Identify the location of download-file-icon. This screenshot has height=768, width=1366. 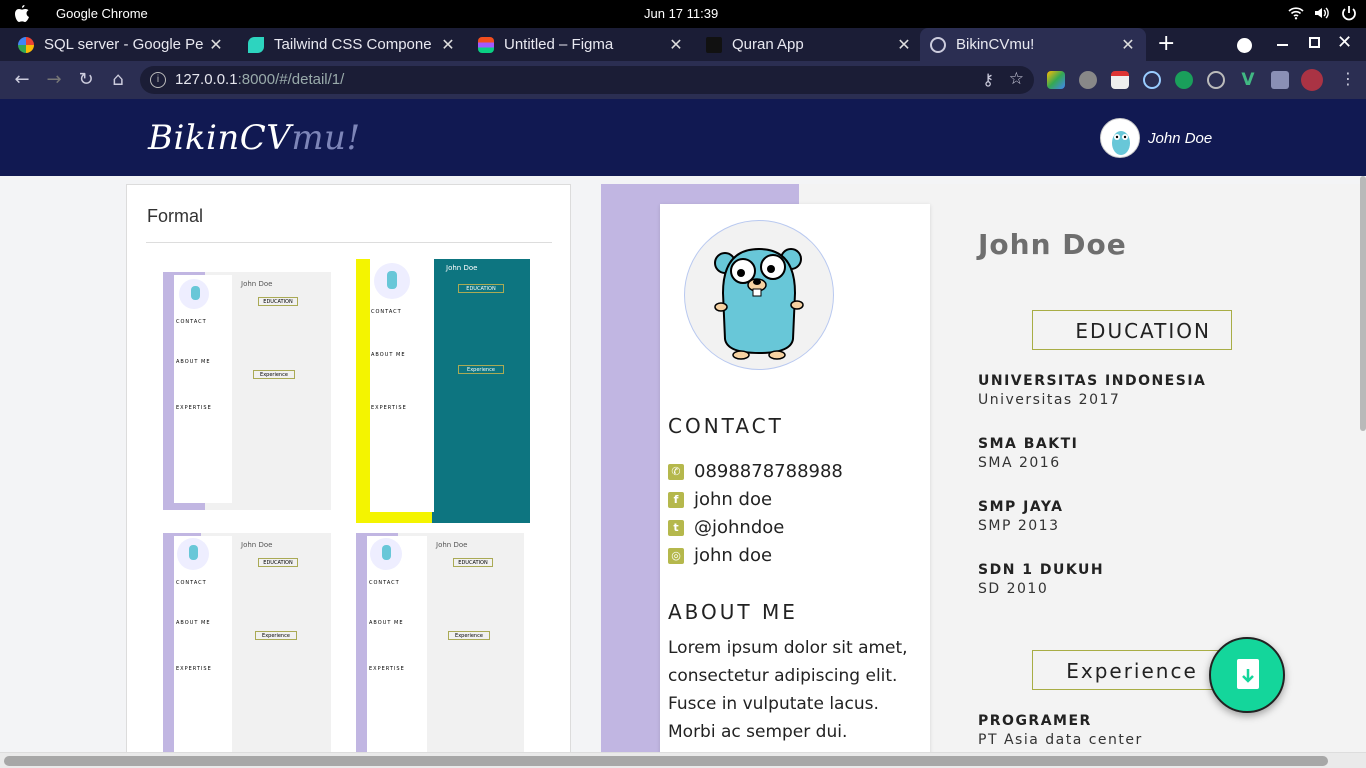
(1248, 674).